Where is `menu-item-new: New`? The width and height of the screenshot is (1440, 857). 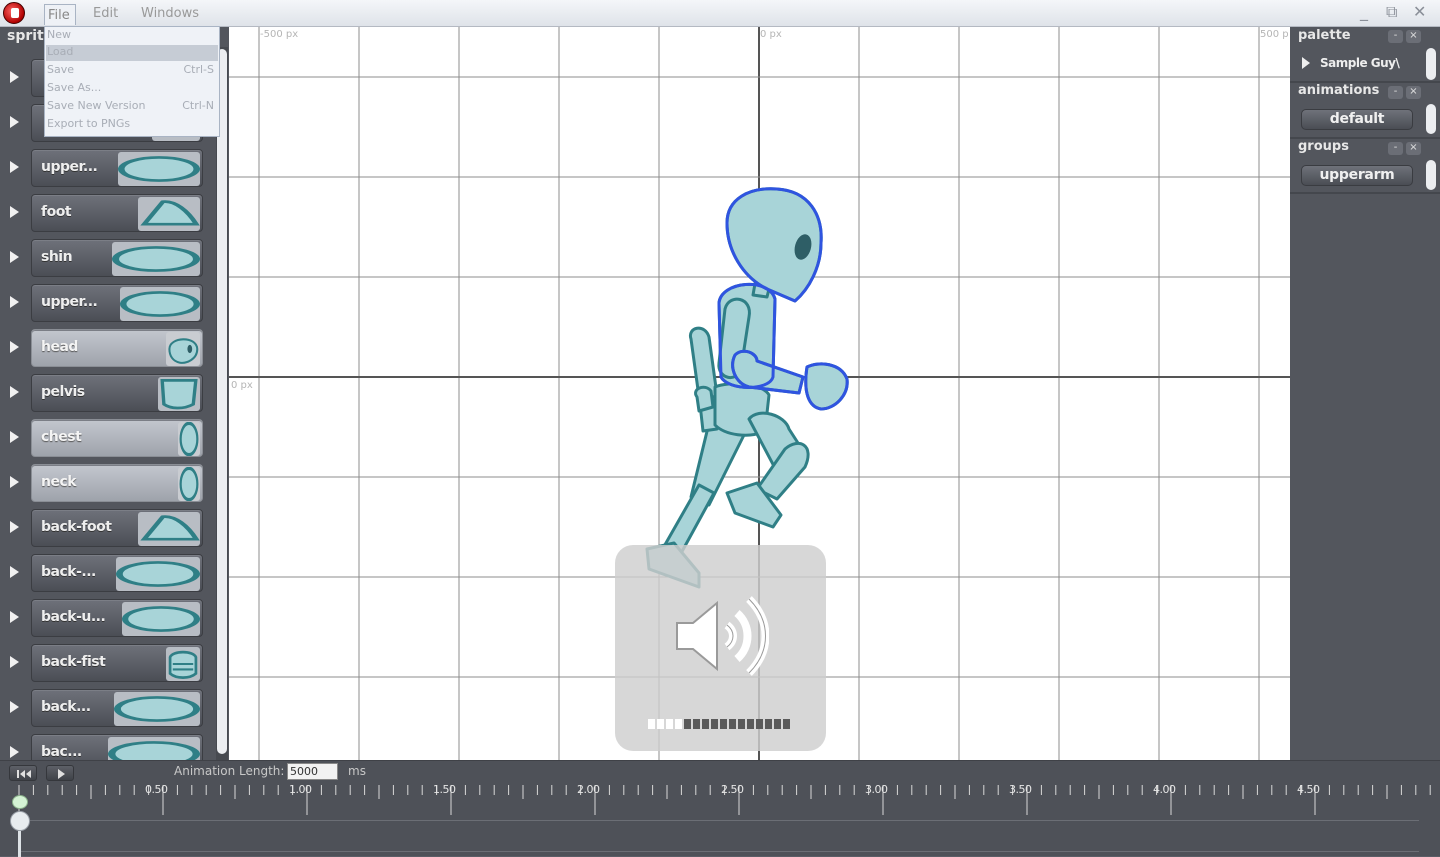 menu-item-new: New is located at coordinates (132, 36).